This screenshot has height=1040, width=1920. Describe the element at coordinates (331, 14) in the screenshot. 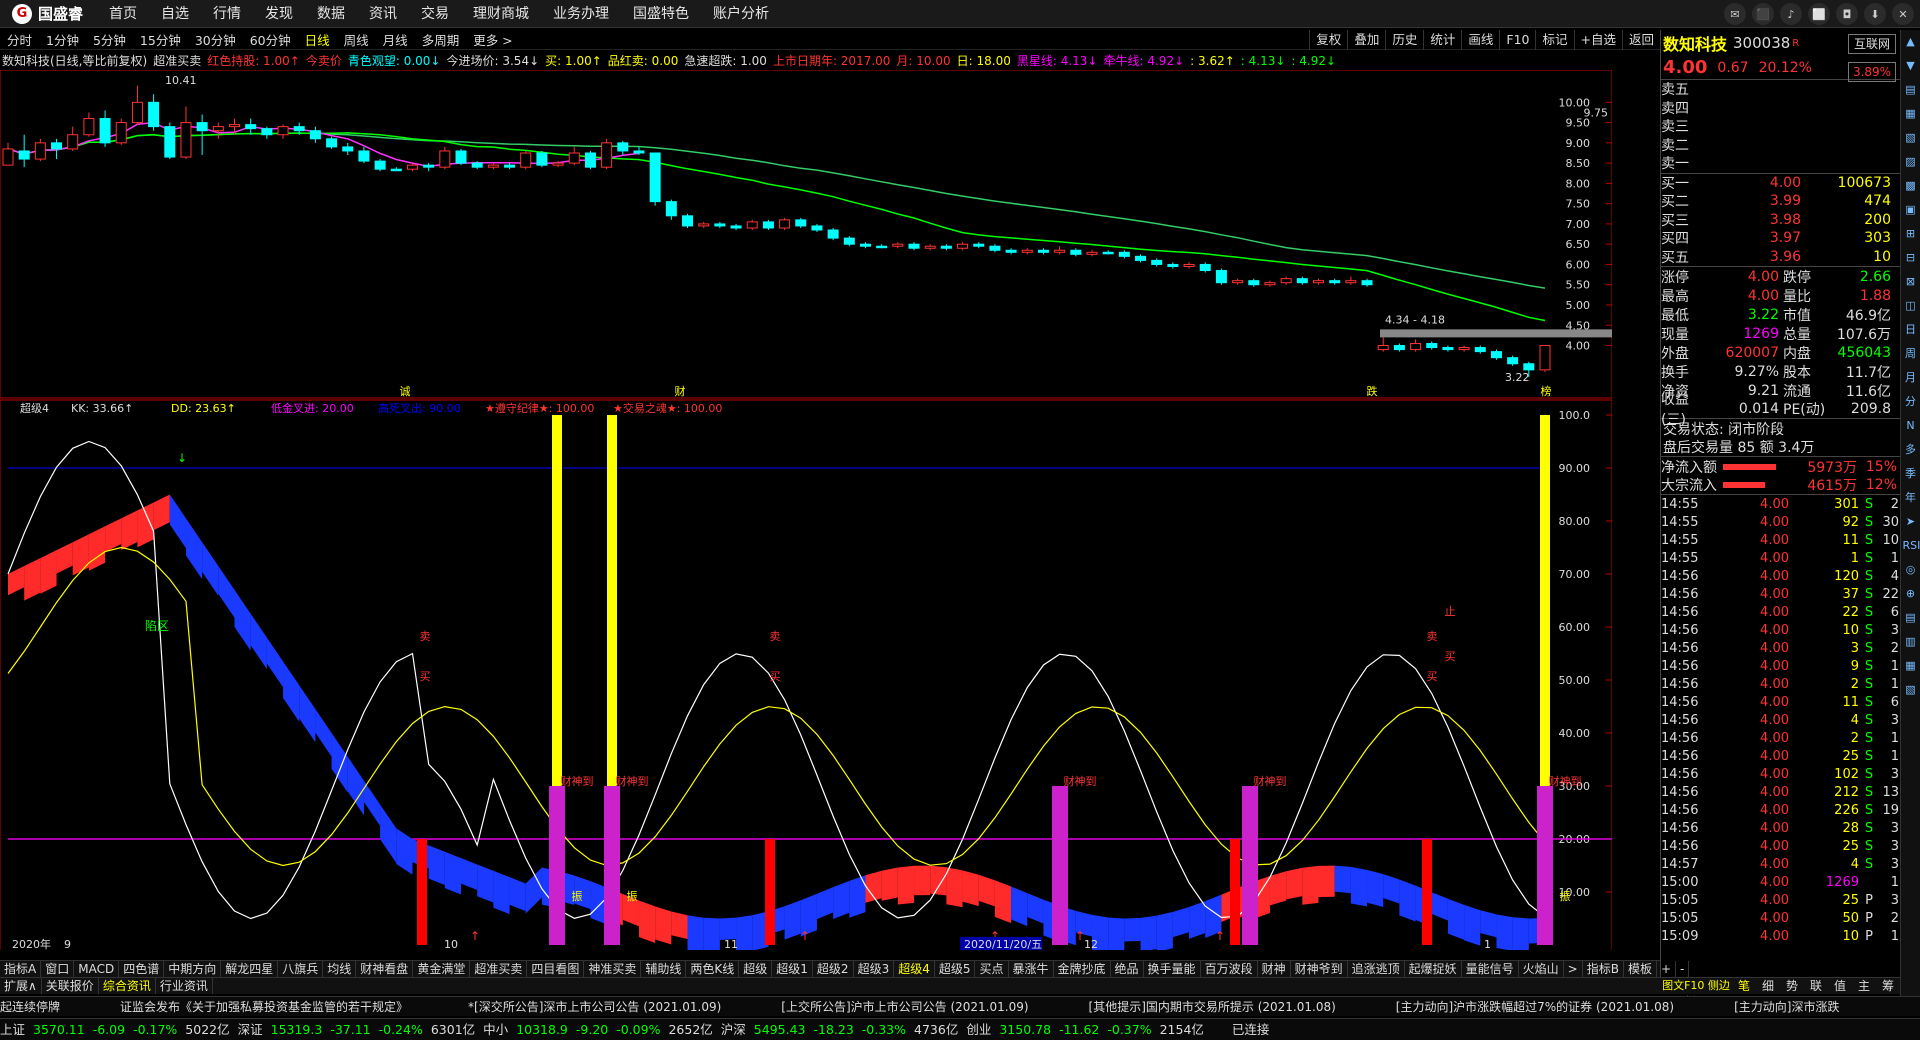

I see `menu-item: 数据` at that location.